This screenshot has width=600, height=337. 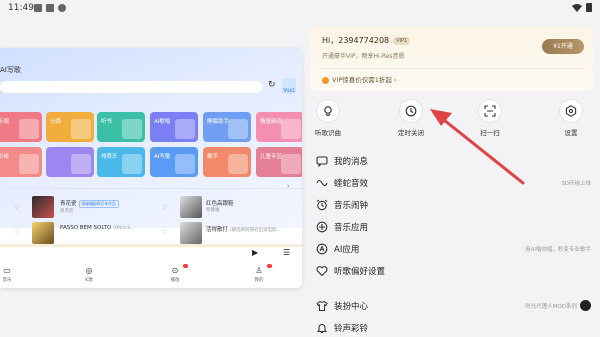 What do you see at coordinates (451, 227) in the screenshot?
I see `menu-item-music-apps: 音乐应用` at bounding box center [451, 227].